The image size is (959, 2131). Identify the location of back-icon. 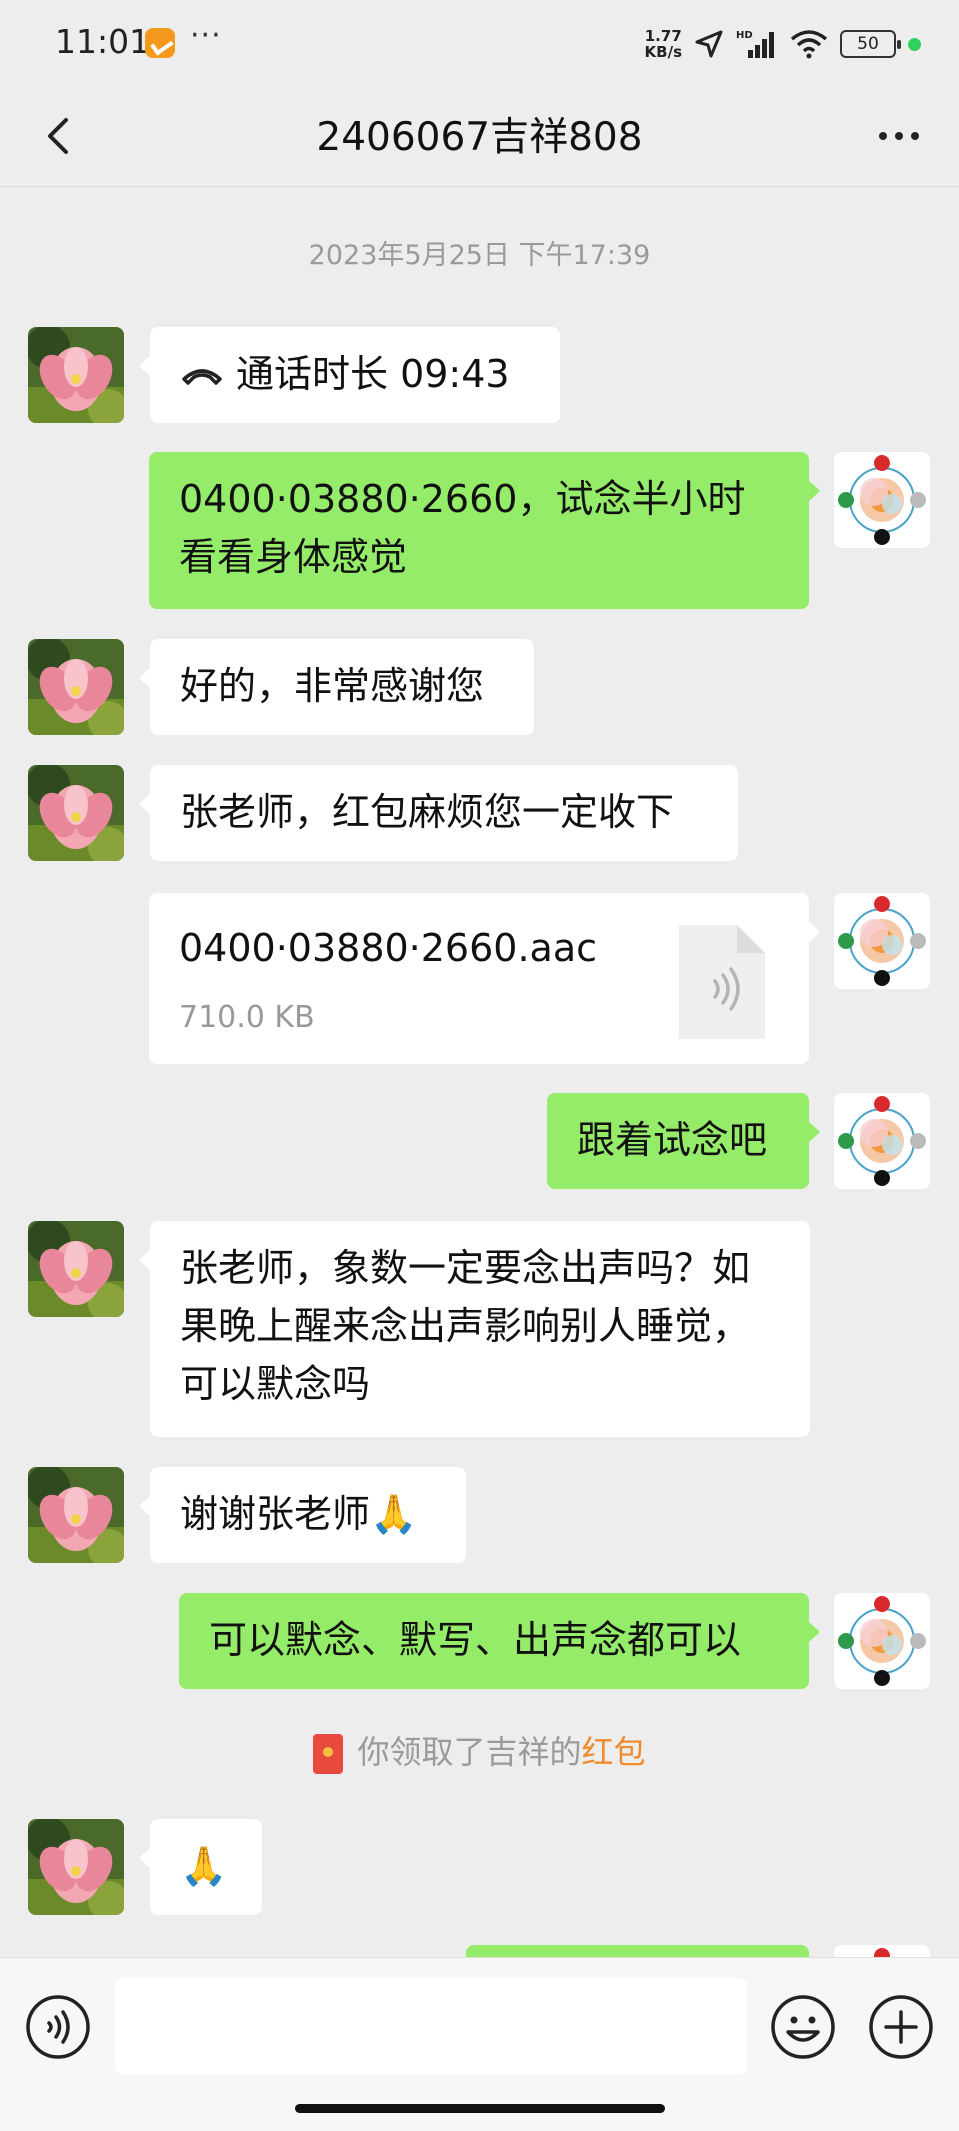
(60, 136).